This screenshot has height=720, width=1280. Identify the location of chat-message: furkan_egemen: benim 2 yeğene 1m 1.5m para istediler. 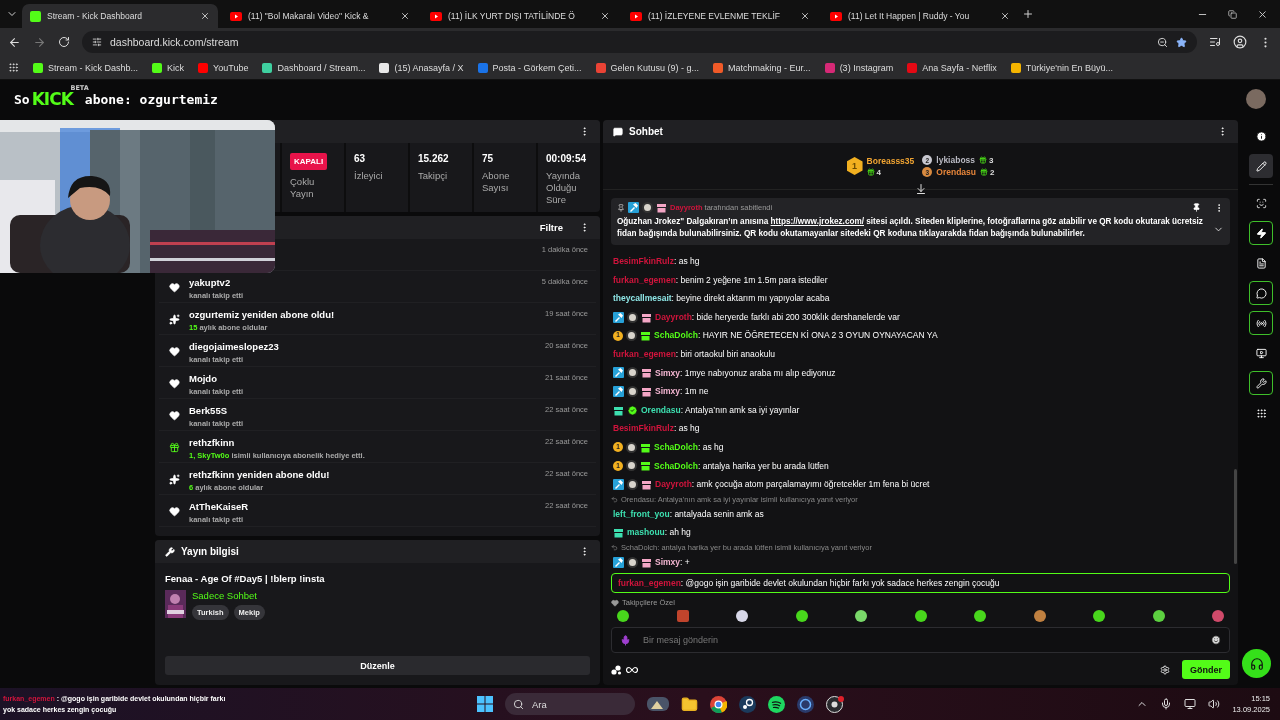
(720, 280).